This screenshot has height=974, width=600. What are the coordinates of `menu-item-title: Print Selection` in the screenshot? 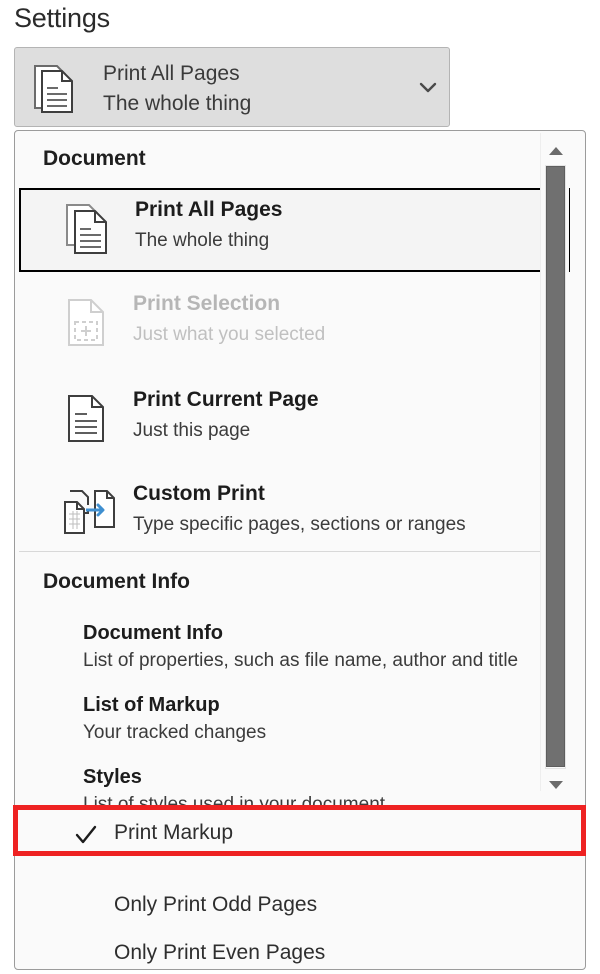 It's located at (207, 303).